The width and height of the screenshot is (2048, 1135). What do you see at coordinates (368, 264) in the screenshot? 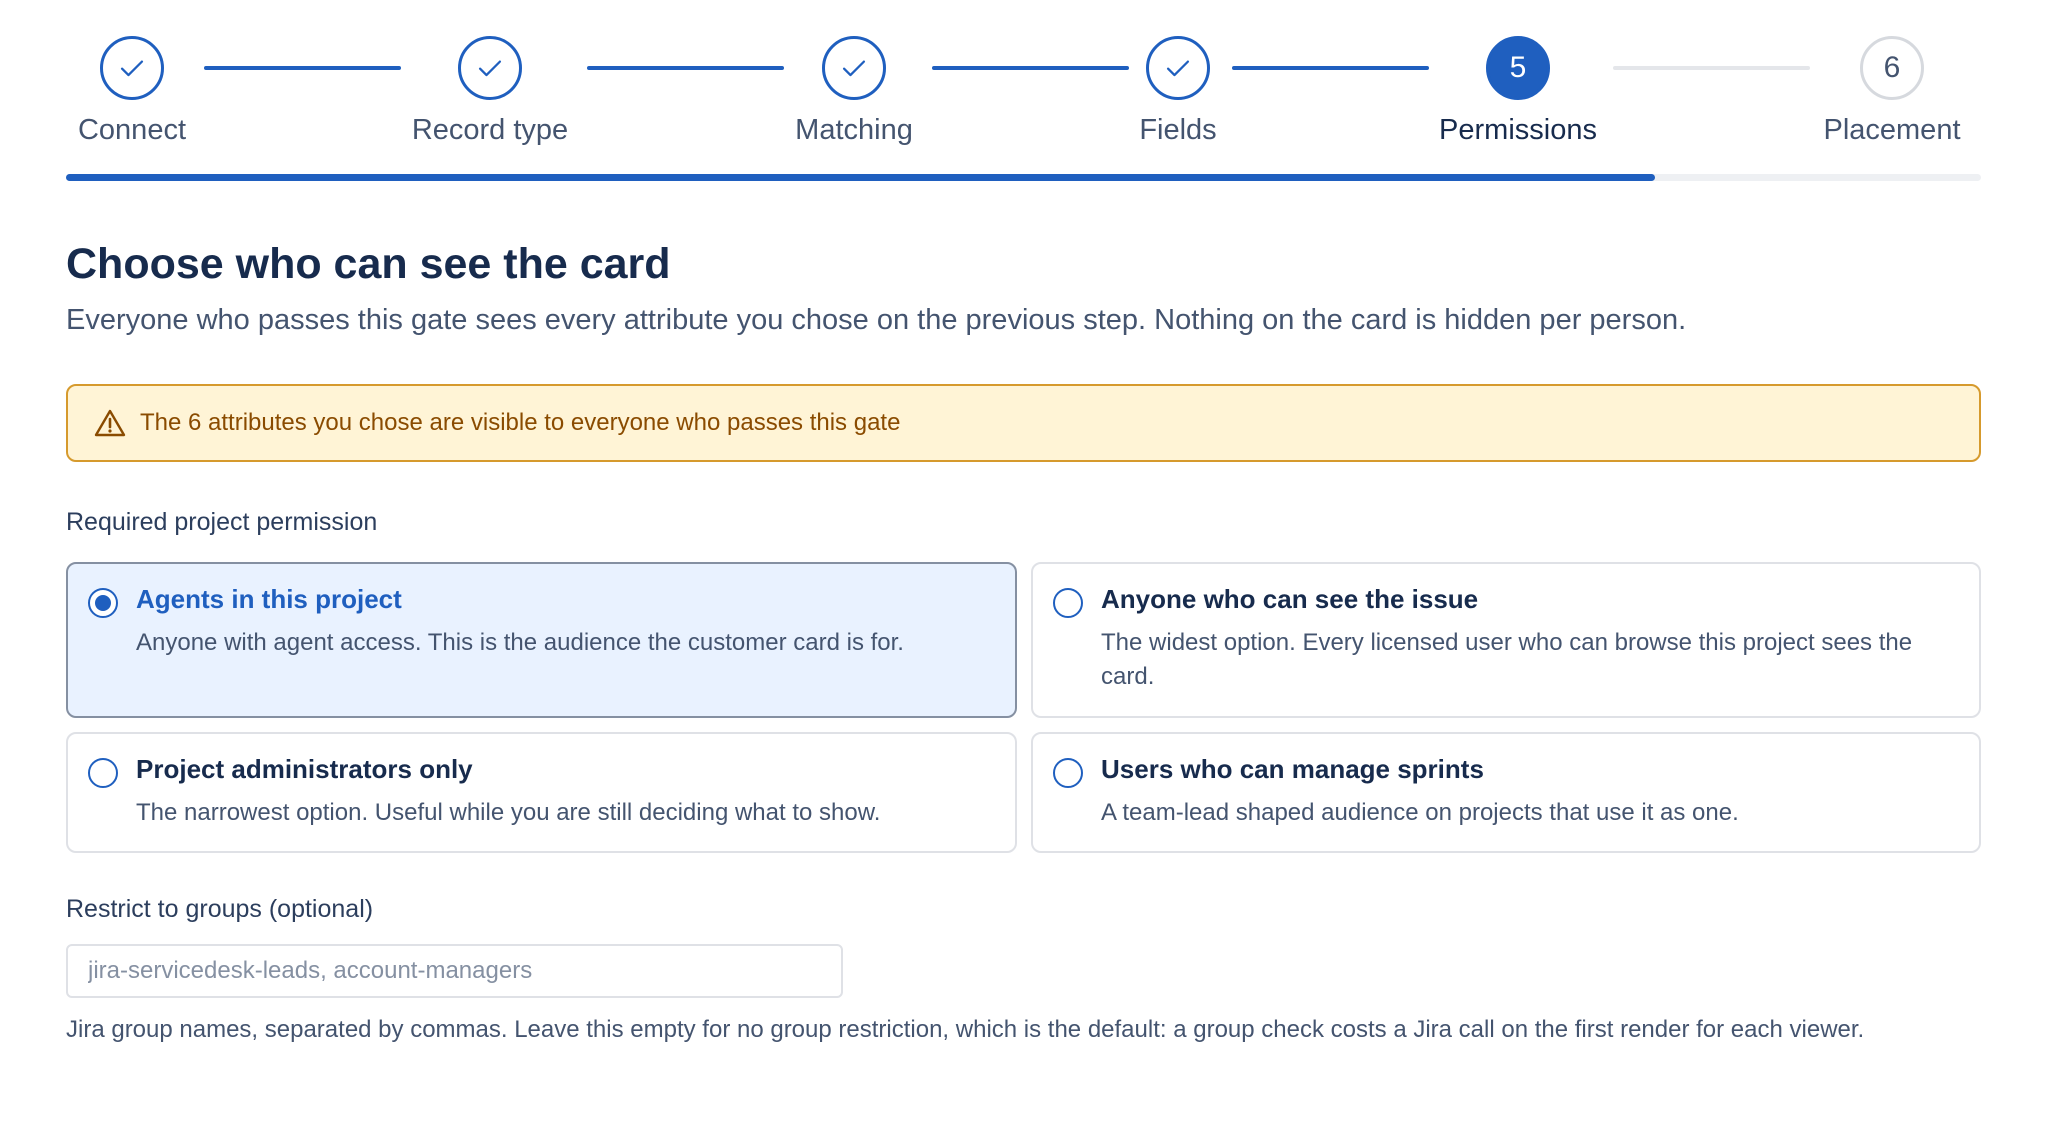
I see `page-title: Choose who can see the card` at bounding box center [368, 264].